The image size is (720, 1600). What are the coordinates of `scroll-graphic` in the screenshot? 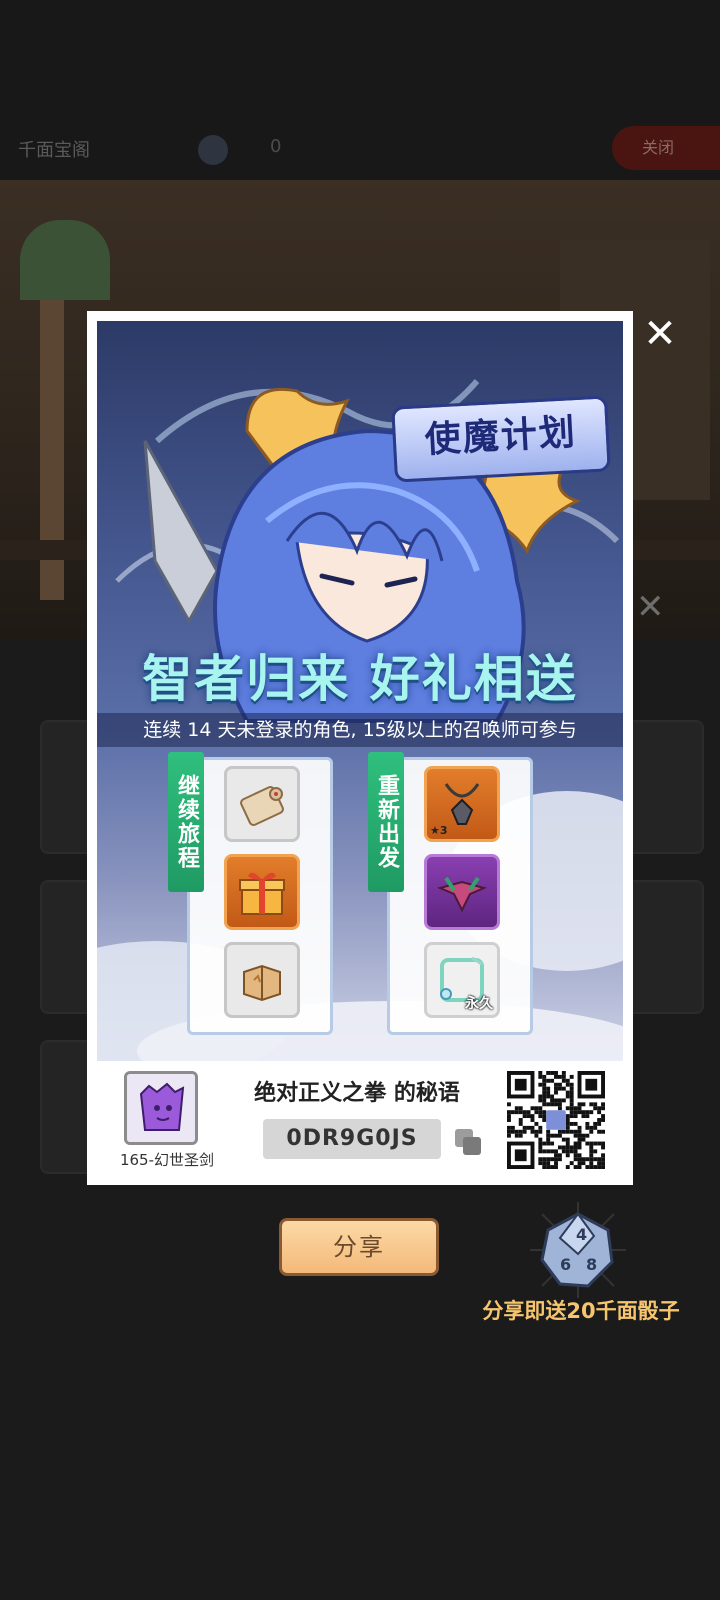 It's located at (262, 806).